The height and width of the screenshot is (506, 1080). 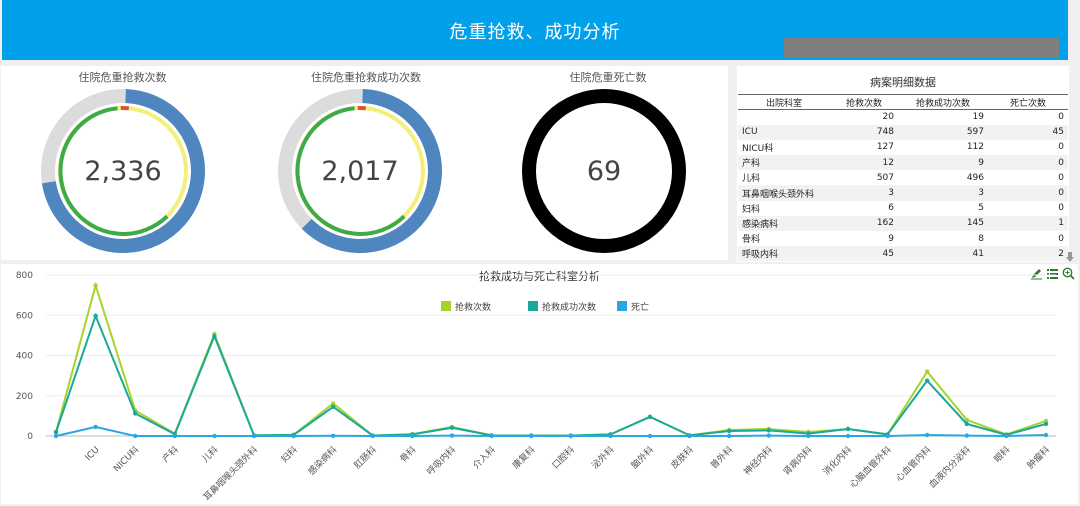 What do you see at coordinates (535, 30) in the screenshot?
I see `header-banner: 危重抢救、成功分析` at bounding box center [535, 30].